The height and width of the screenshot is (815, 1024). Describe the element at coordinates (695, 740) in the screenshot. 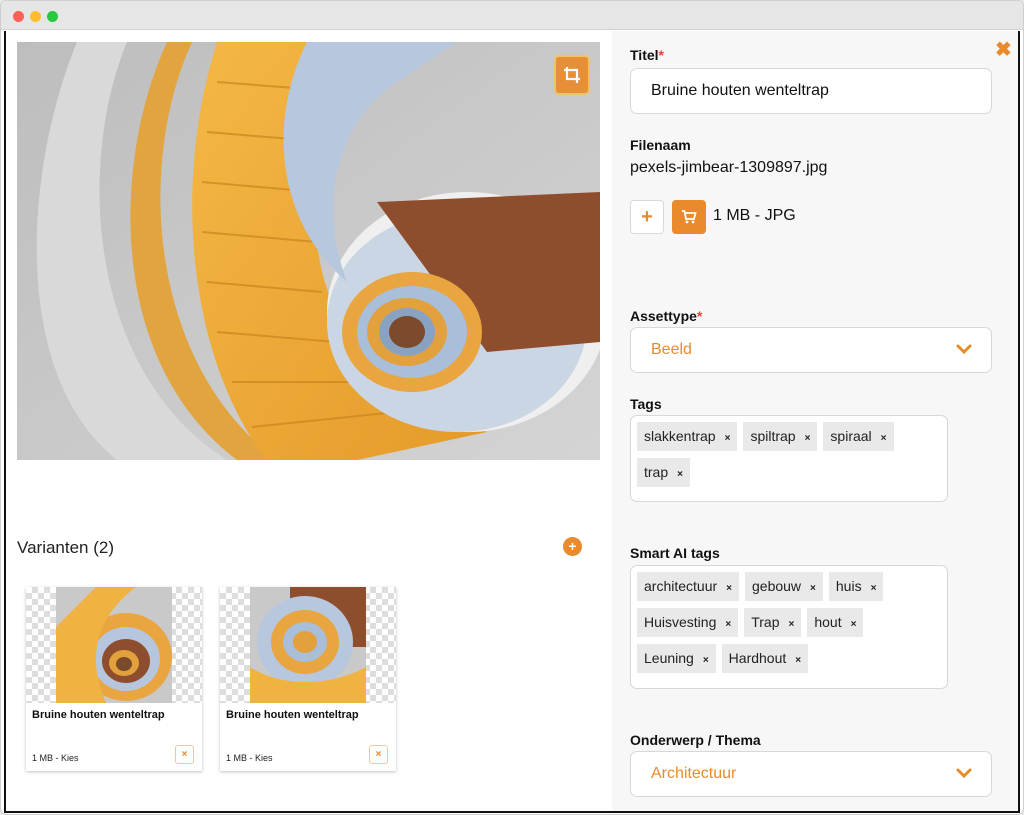

I see `subject-label: Onderwerp / Thema` at that location.